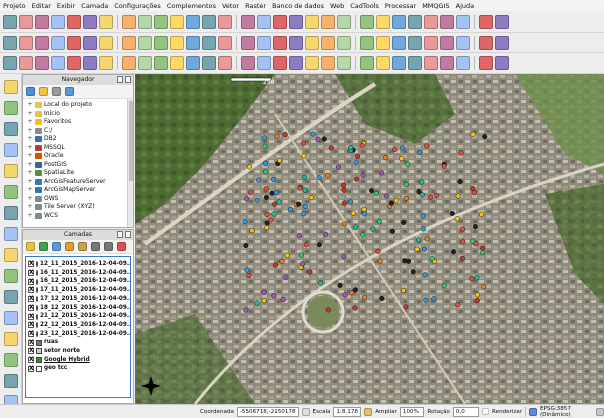 This screenshot has width=604, height=418. Describe the element at coordinates (80, 165) in the screenshot. I see `browser-item: + PostGIS` at that location.